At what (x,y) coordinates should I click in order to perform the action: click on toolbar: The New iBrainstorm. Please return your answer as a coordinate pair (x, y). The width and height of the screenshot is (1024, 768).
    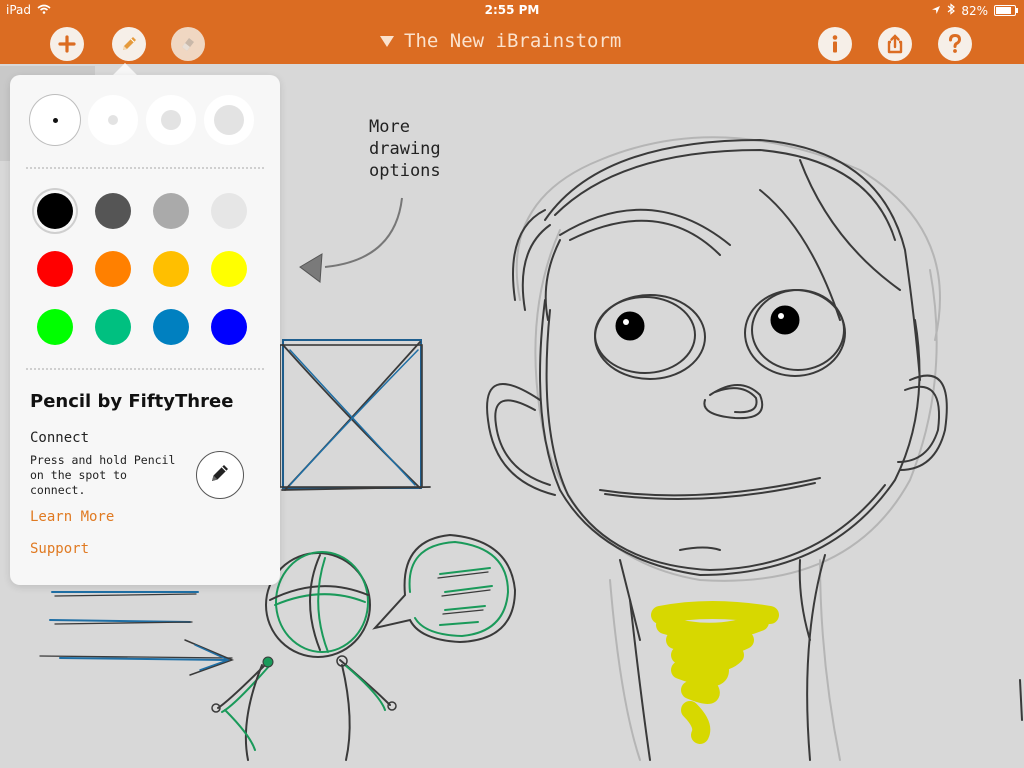
    Looking at the image, I should click on (512, 42).